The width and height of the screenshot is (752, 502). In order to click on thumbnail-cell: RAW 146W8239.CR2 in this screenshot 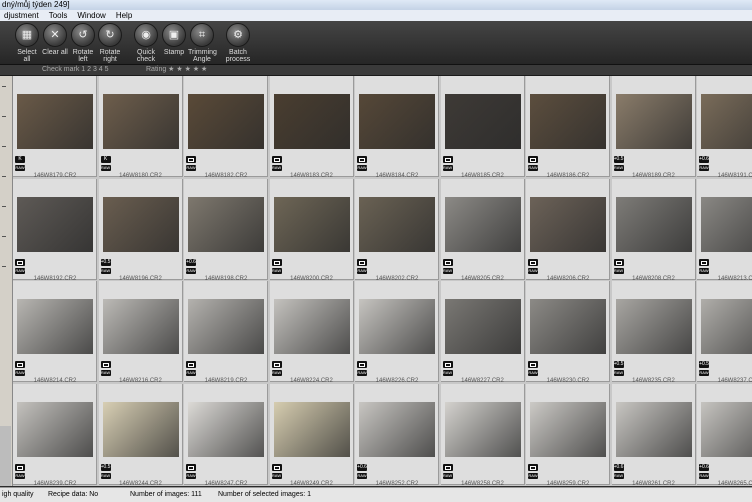, I will do `click(55, 434)`.